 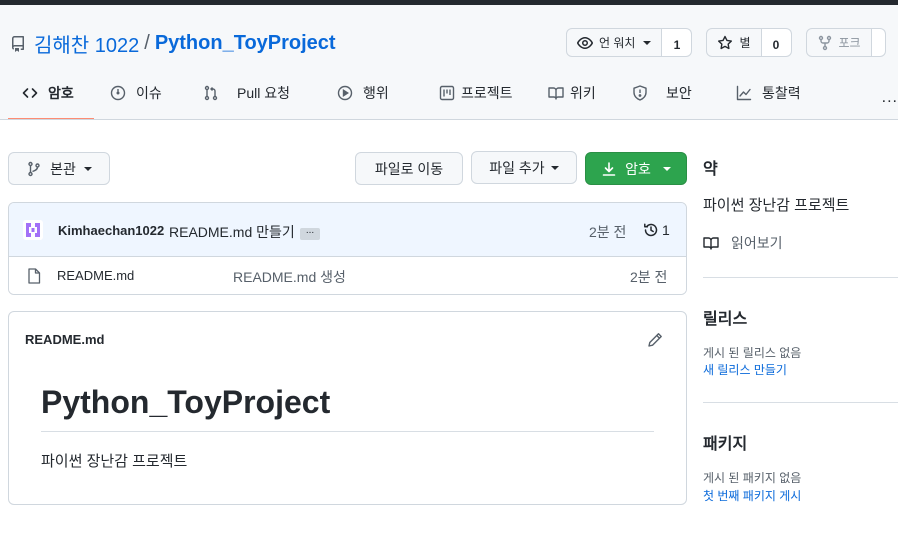 I want to click on watch-button: 언 워치, so click(x=614, y=42).